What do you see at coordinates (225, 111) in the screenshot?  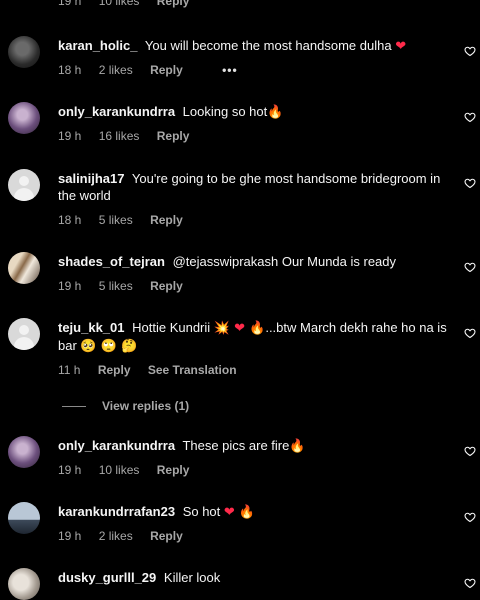 I see `comment-body: Looking so hot` at bounding box center [225, 111].